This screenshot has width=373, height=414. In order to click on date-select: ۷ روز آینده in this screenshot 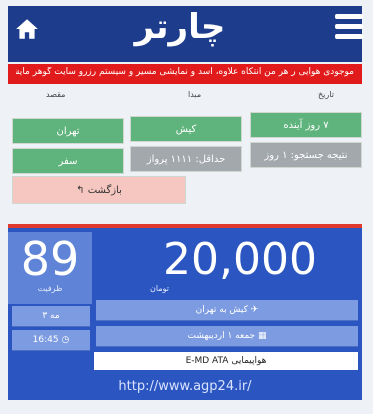, I will do `click(306, 125)`.